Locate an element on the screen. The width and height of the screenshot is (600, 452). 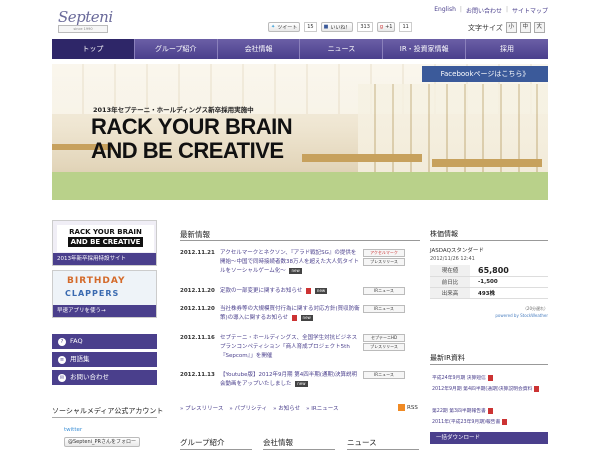
facebook-icon: ■ is located at coordinates (326, 27).